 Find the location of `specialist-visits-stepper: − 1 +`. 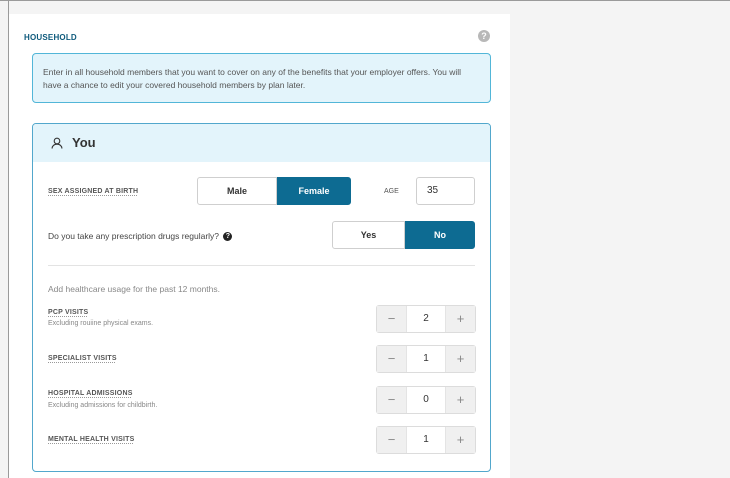

specialist-visits-stepper: − 1 + is located at coordinates (426, 359).